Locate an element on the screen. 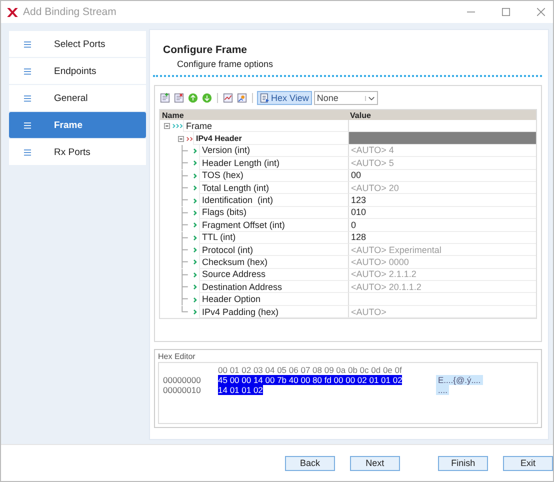  offset-label: 00000000 is located at coordinates (182, 380).